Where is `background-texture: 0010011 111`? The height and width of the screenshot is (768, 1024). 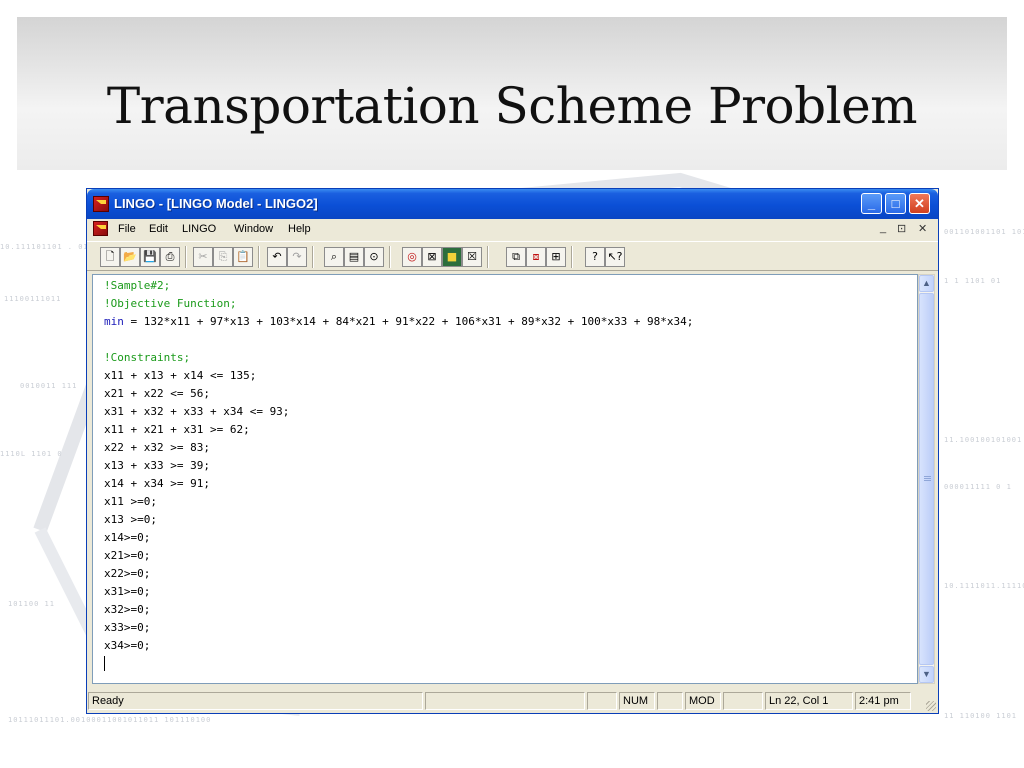 background-texture: 0010011 111 is located at coordinates (49, 386).